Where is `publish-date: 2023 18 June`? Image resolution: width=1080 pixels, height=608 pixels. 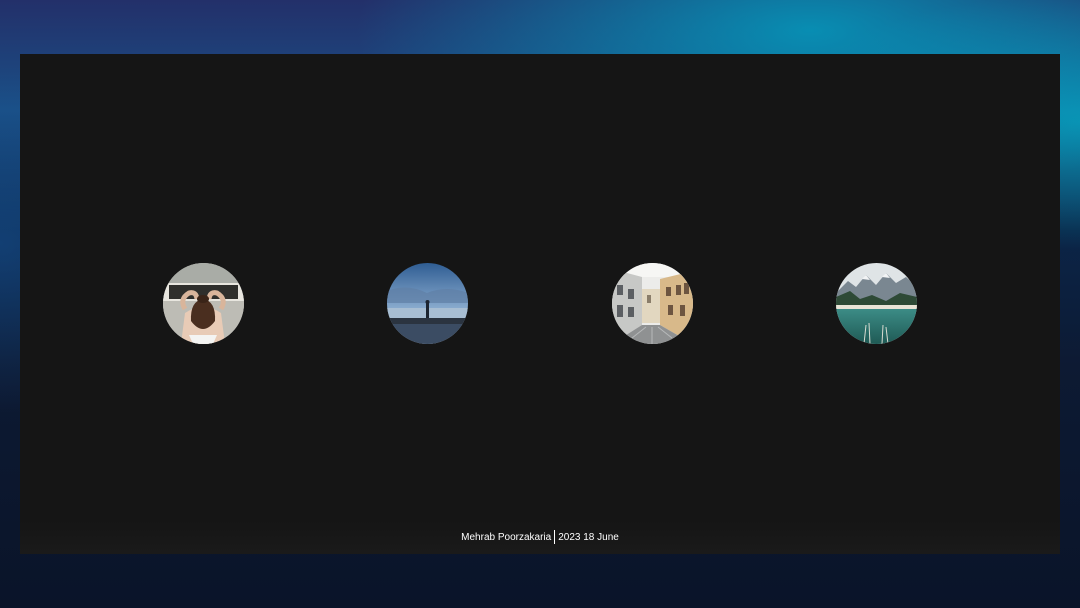
publish-date: 2023 18 June is located at coordinates (588, 537).